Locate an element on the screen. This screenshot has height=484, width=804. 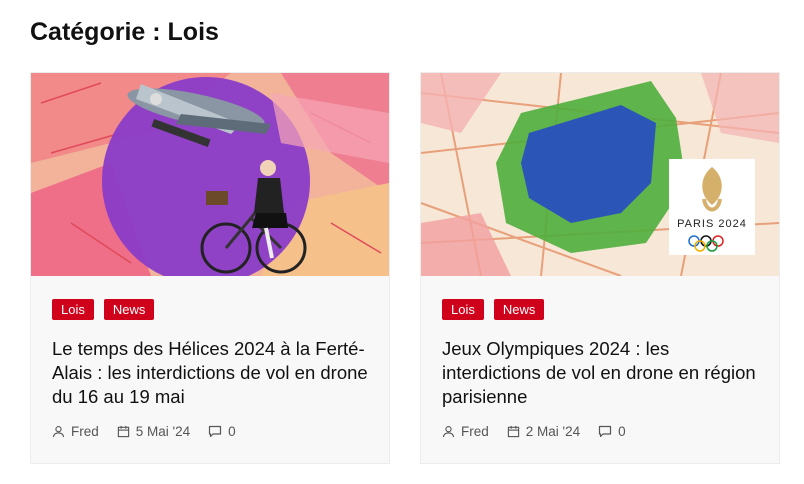
date-meta: 5 Mai '24 is located at coordinates (153, 431).